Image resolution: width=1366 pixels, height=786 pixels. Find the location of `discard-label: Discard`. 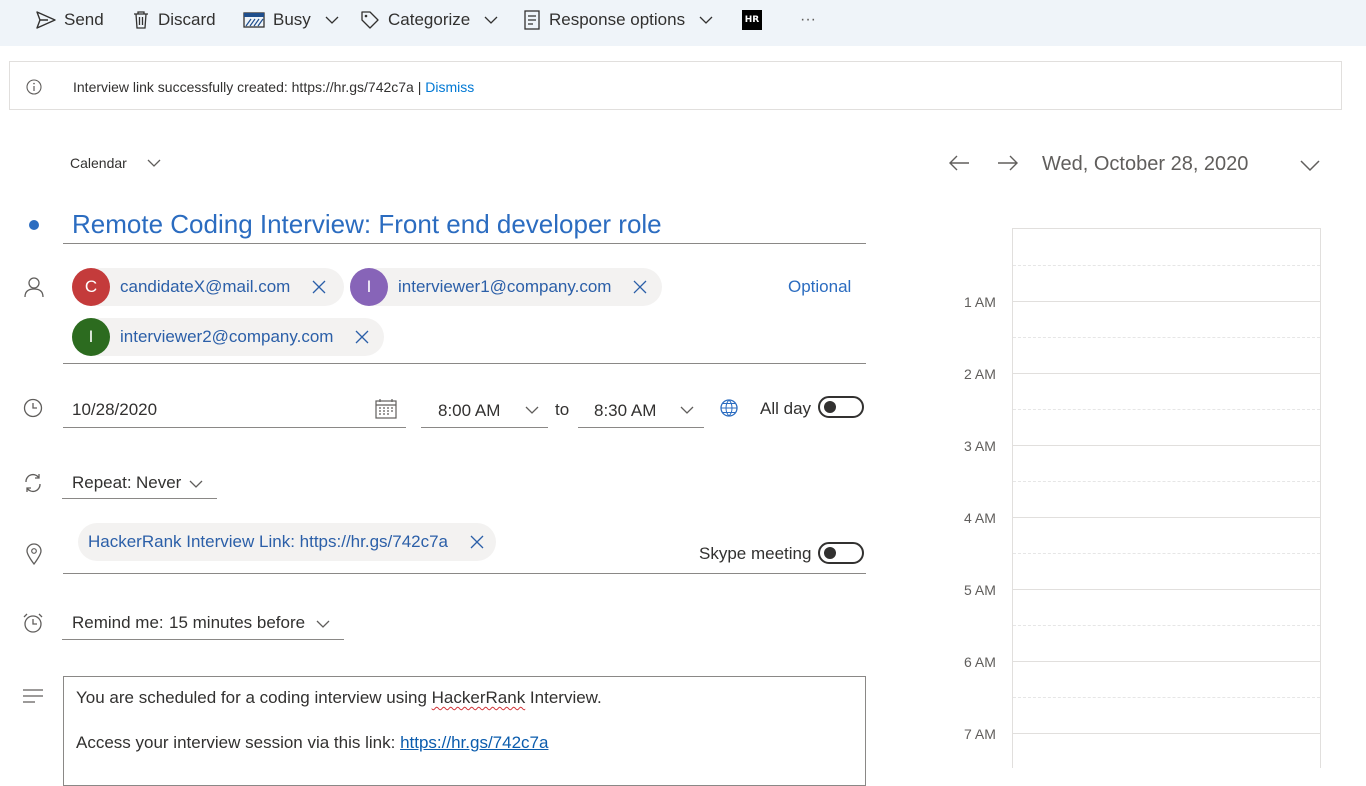

discard-label: Discard is located at coordinates (187, 19).